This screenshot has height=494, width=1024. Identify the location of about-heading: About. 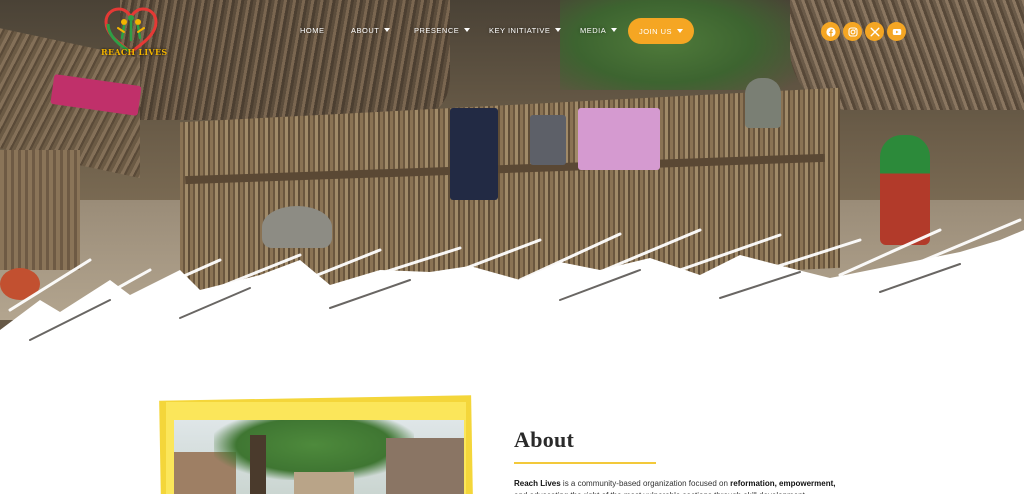
(544, 439).